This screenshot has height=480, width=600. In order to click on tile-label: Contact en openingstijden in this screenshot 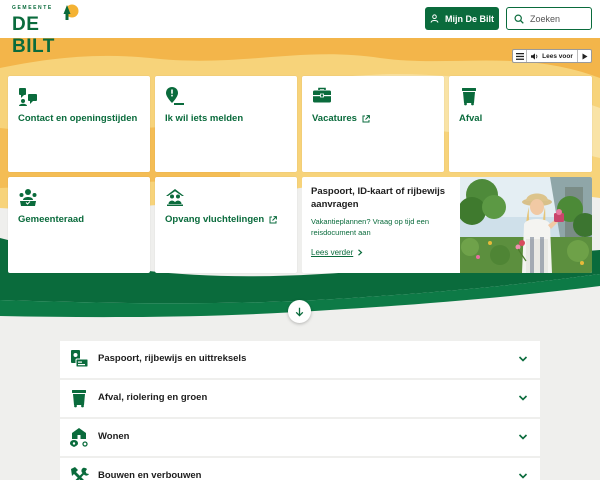, I will do `click(78, 118)`.